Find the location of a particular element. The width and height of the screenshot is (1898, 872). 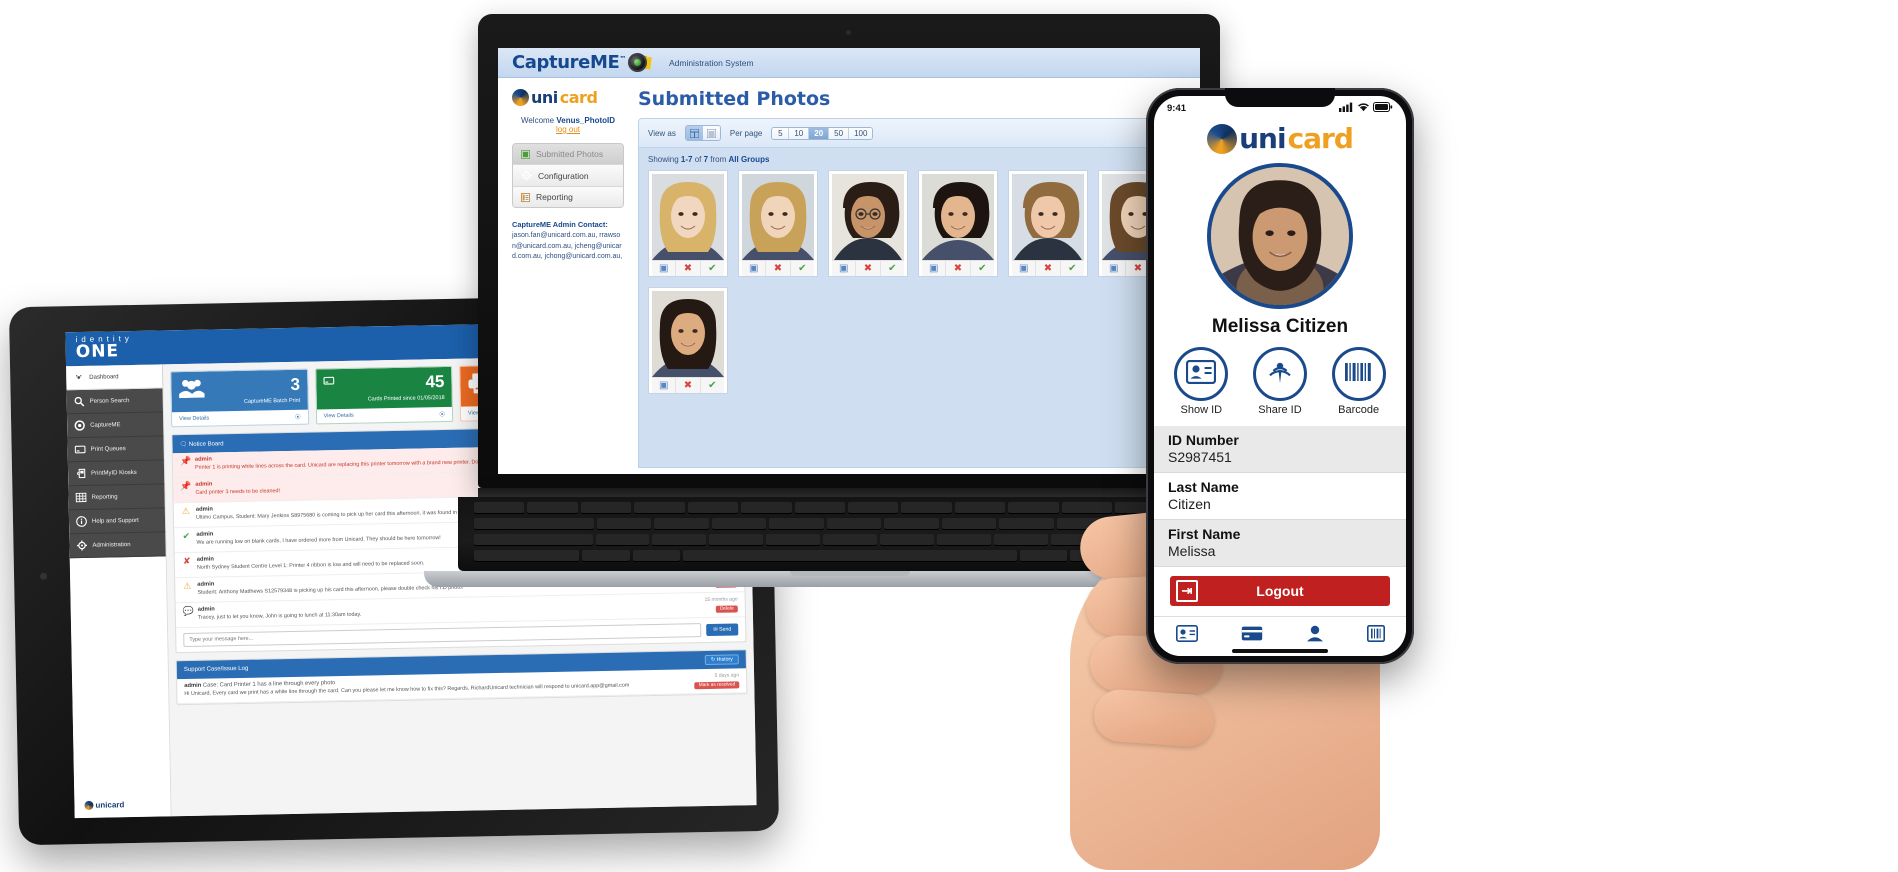

quick-action-share-id: Share ID is located at coordinates (1280, 381).